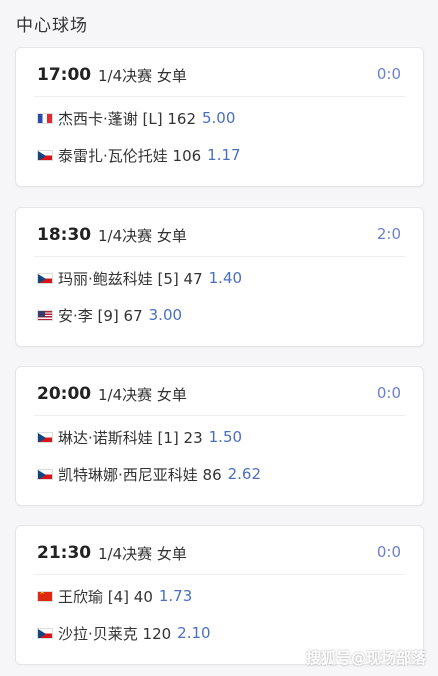  I want to click on player-name: 王欣瑜 [4] 40, so click(105, 596).